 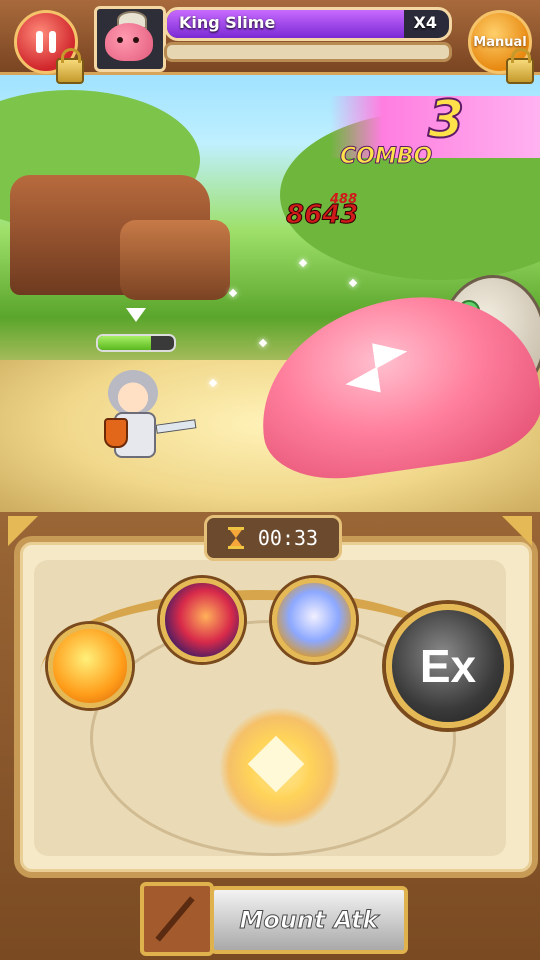 What do you see at coordinates (136, 315) in the screenshot?
I see `hero-marker-icon` at bounding box center [136, 315].